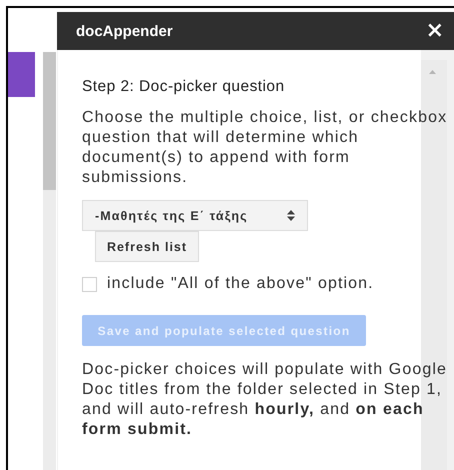  I want to click on question-select: -Μαθητές της Ε΄ τάξης, so click(195, 215).